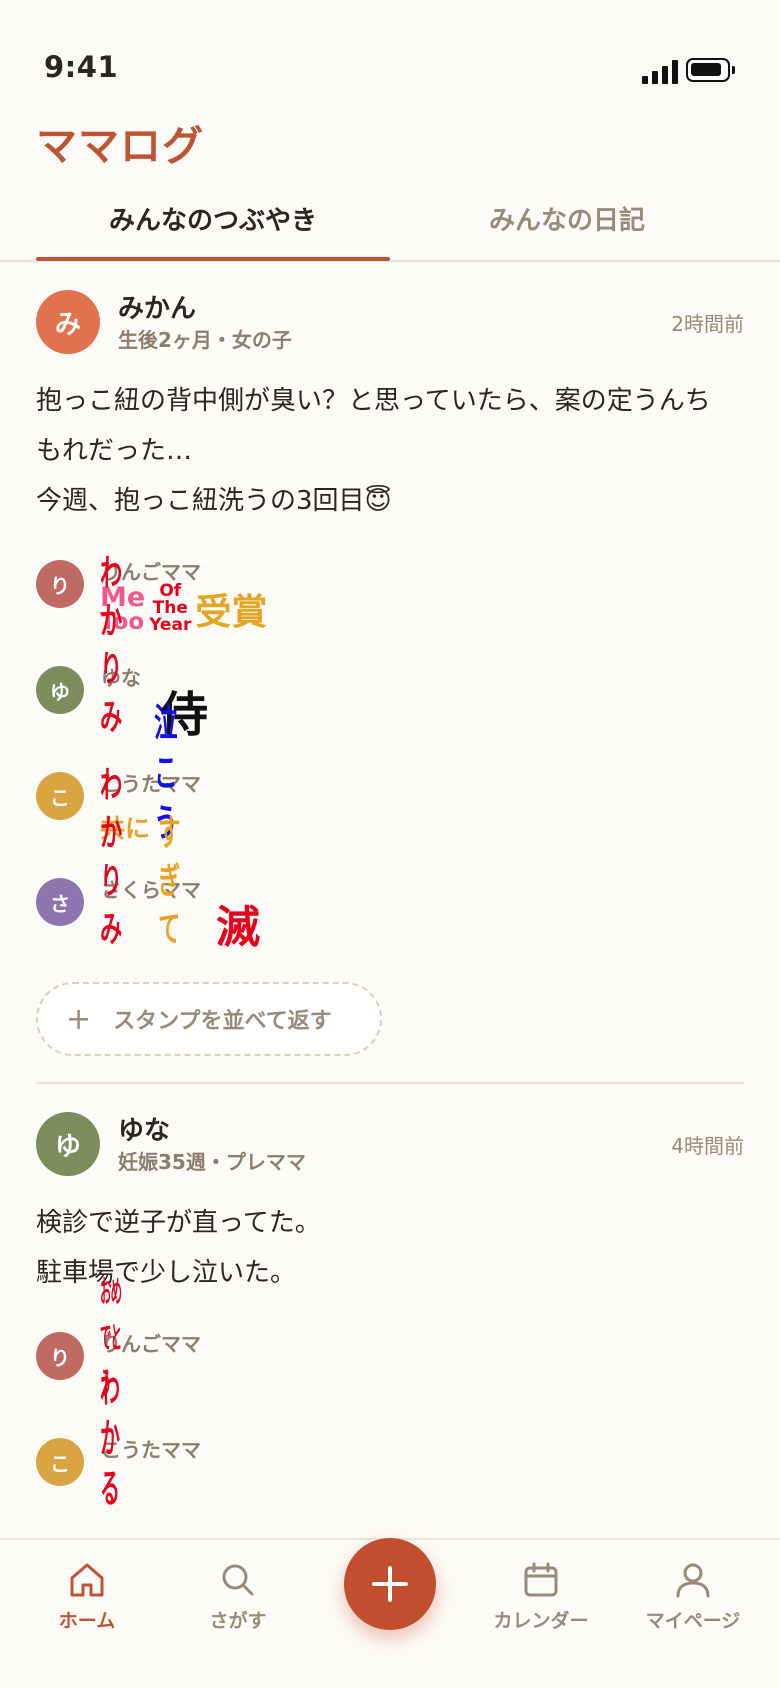  I want to click on stamp-text: わかる, so click(110, 1439).